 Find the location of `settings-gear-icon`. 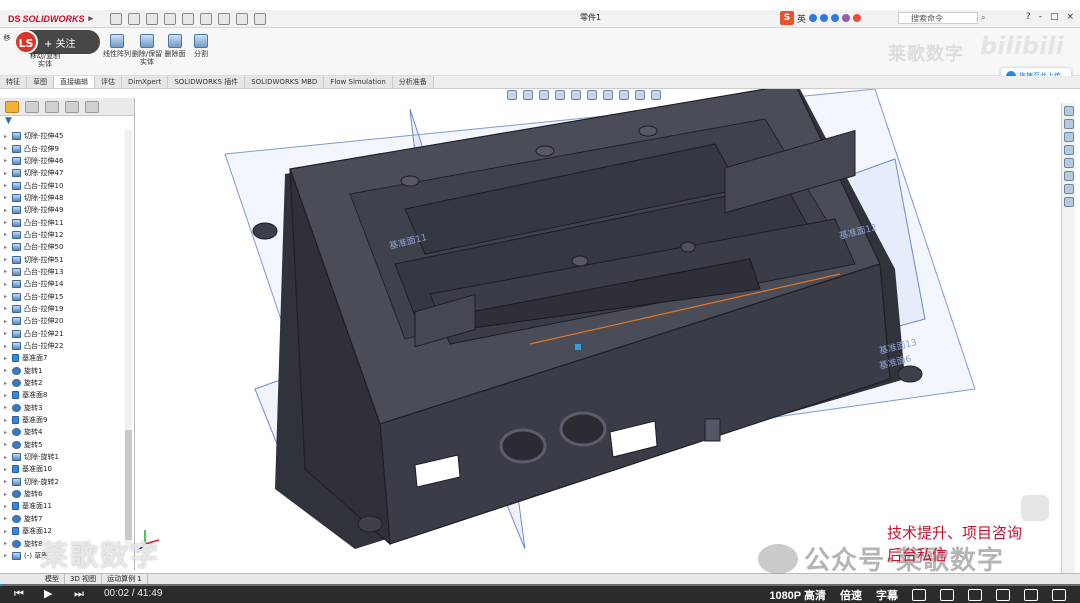

settings-gear-icon is located at coordinates (947, 595).